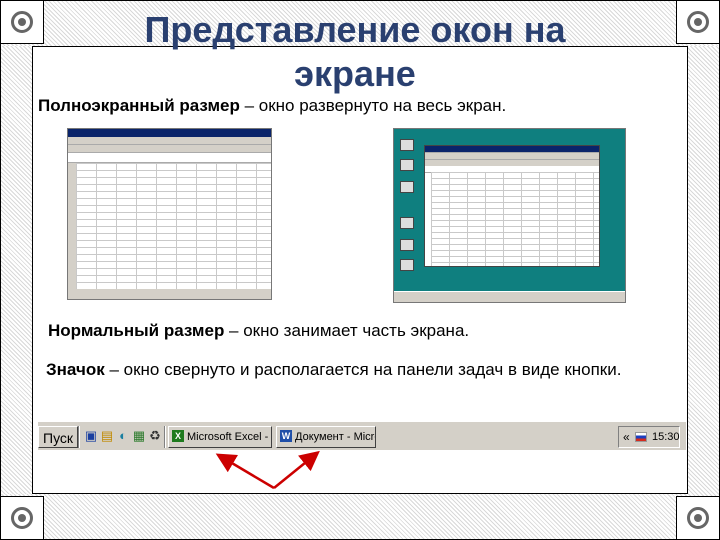  I want to click on language-flag-icon, so click(641, 437).